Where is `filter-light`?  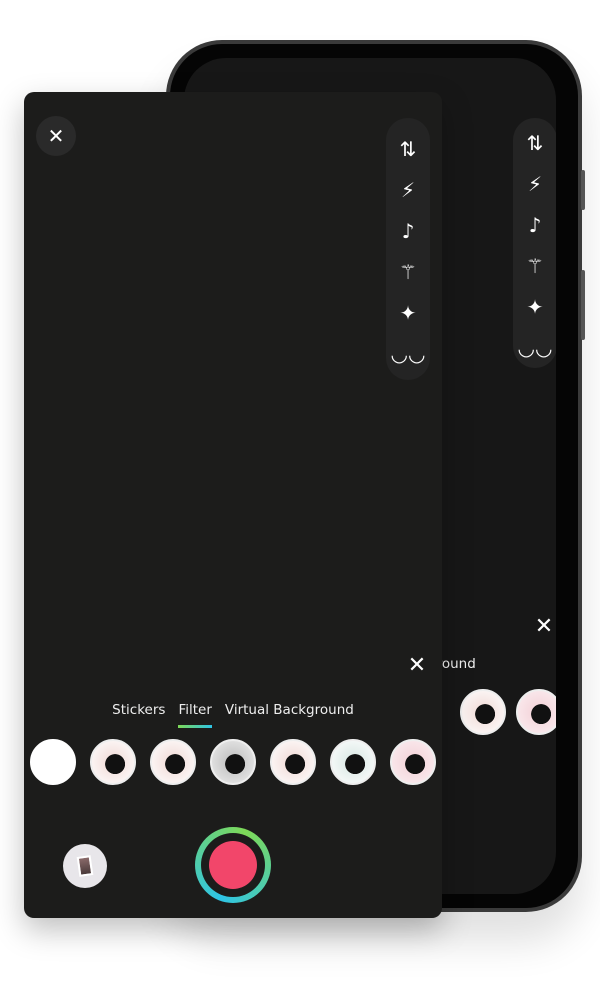 filter-light is located at coordinates (293, 762).